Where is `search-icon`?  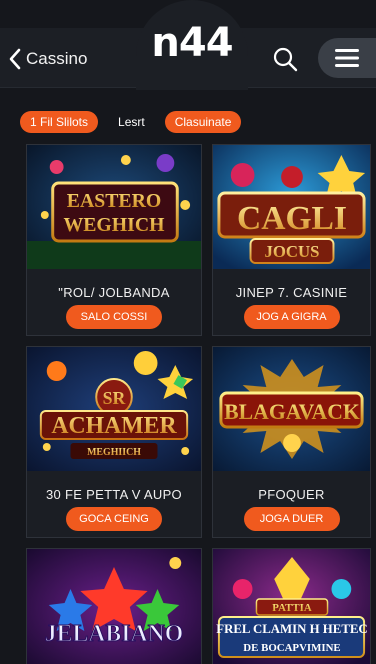 search-icon is located at coordinates (285, 59).